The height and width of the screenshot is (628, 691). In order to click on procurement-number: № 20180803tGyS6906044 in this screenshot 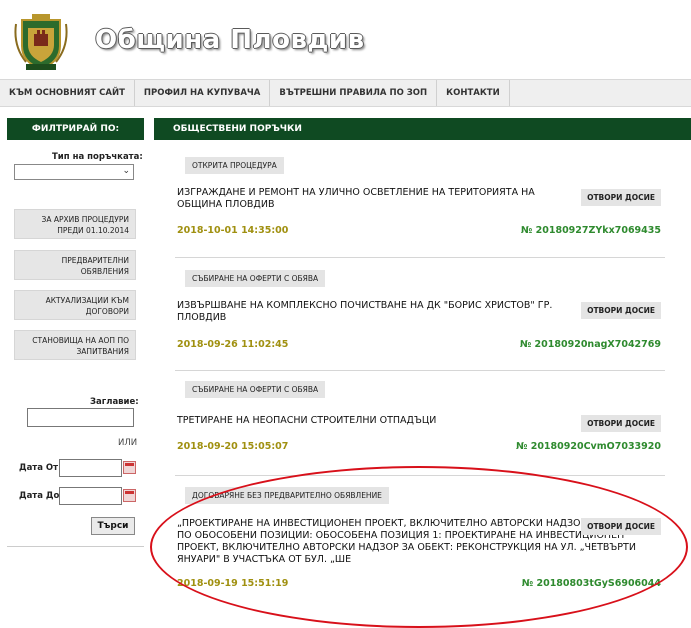, I will do `click(591, 583)`.